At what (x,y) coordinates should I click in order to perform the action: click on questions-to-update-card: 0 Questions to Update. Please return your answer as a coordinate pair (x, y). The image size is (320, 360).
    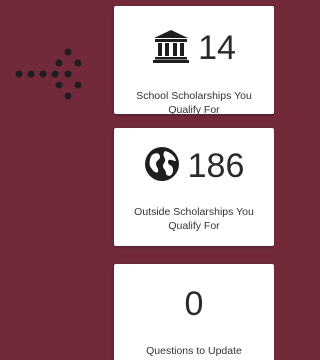
    Looking at the image, I should click on (194, 312).